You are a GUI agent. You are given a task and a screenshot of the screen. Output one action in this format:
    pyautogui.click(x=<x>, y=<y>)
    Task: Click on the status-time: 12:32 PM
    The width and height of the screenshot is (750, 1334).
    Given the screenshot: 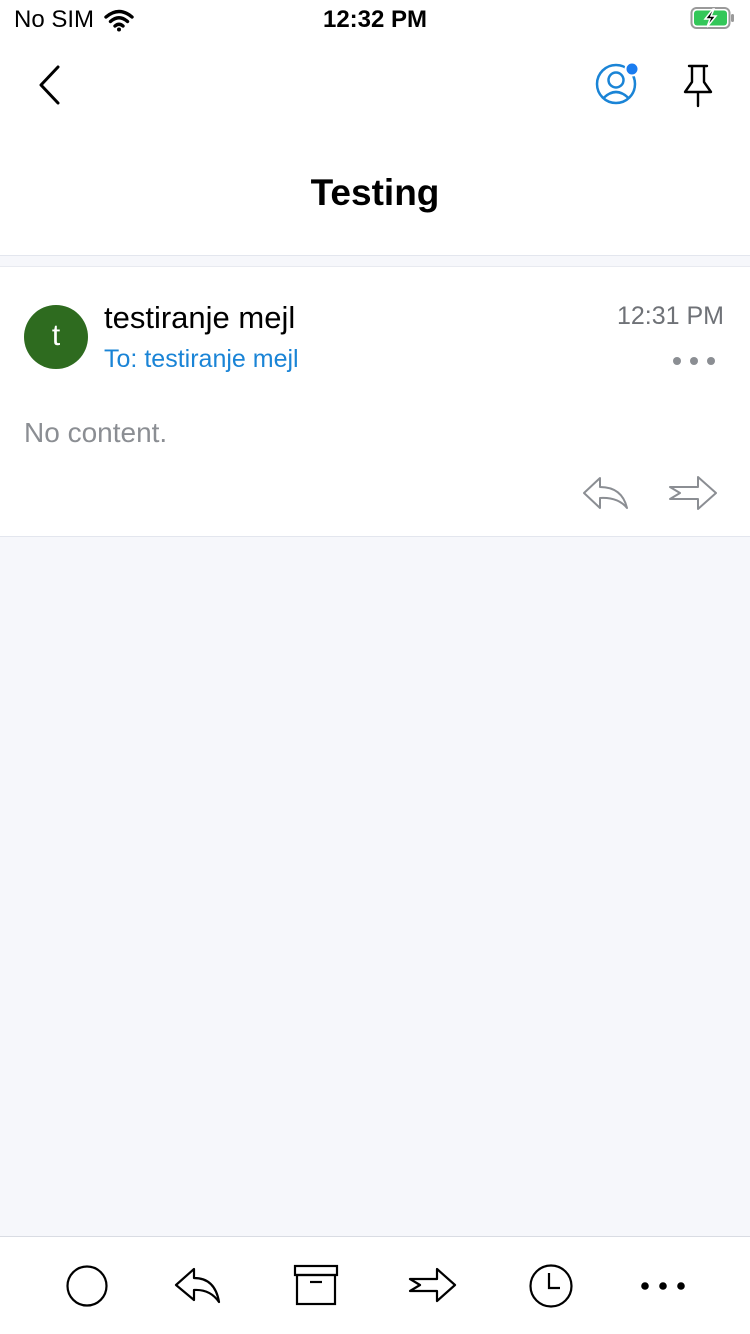 What is the action you would take?
    pyautogui.click(x=375, y=19)
    